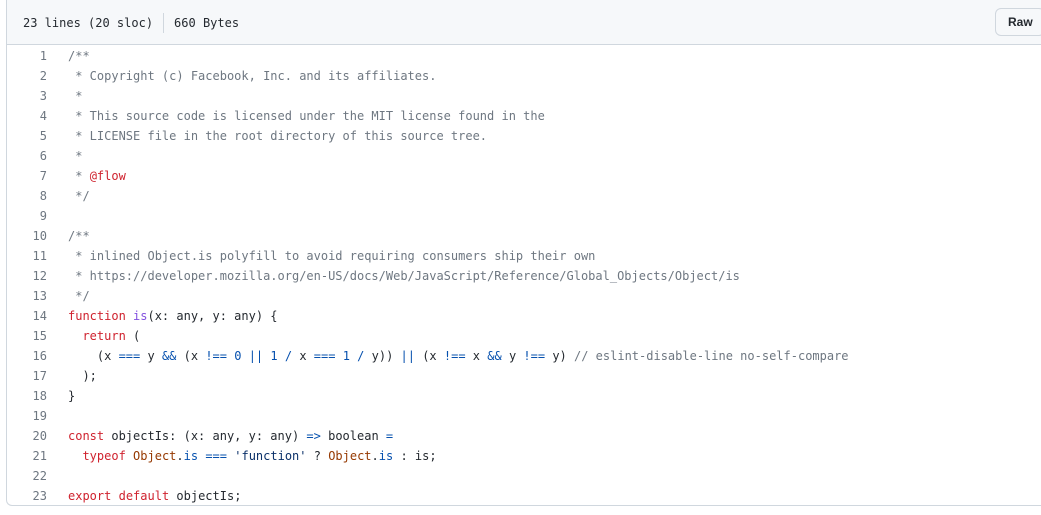 The image size is (1041, 515). What do you see at coordinates (133, 336) in the screenshot?
I see `code-token: (` at bounding box center [133, 336].